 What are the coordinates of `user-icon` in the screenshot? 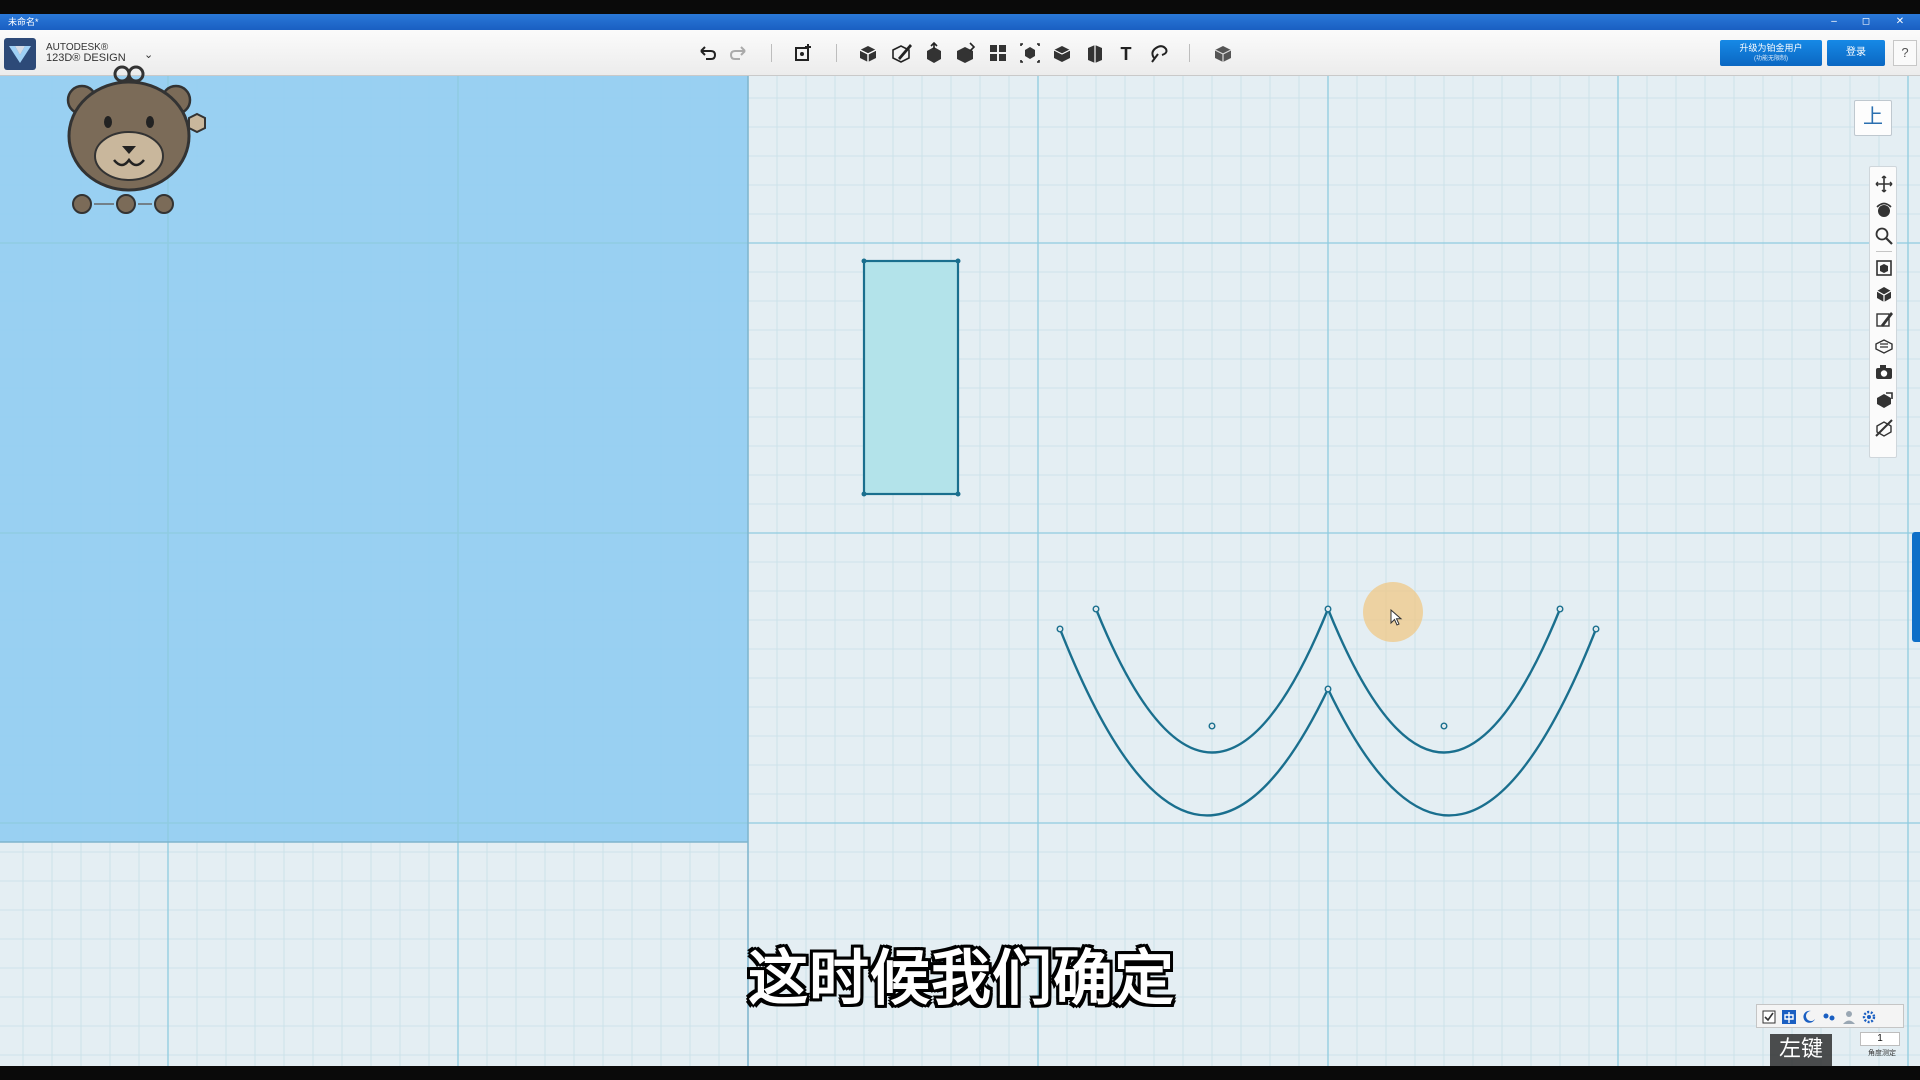 It's located at (1849, 1017).